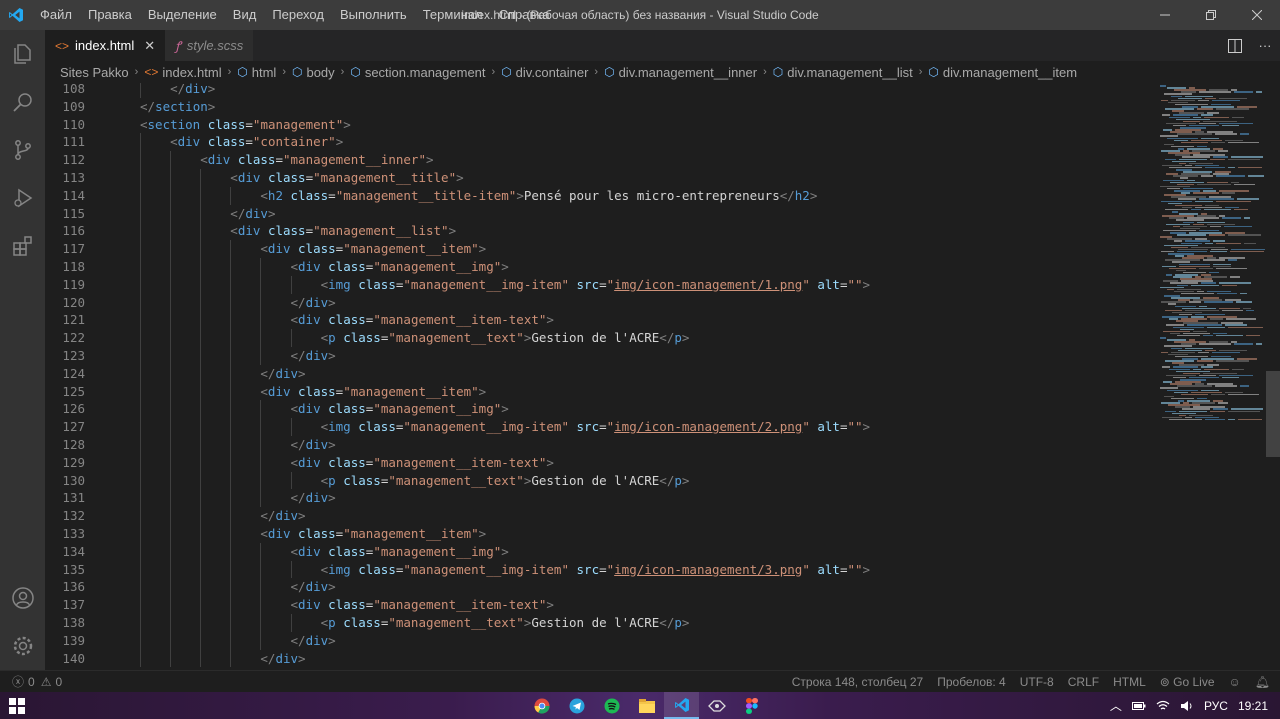  Describe the element at coordinates (460, 320) in the screenshot. I see `code-token: "management__item-text"` at that location.